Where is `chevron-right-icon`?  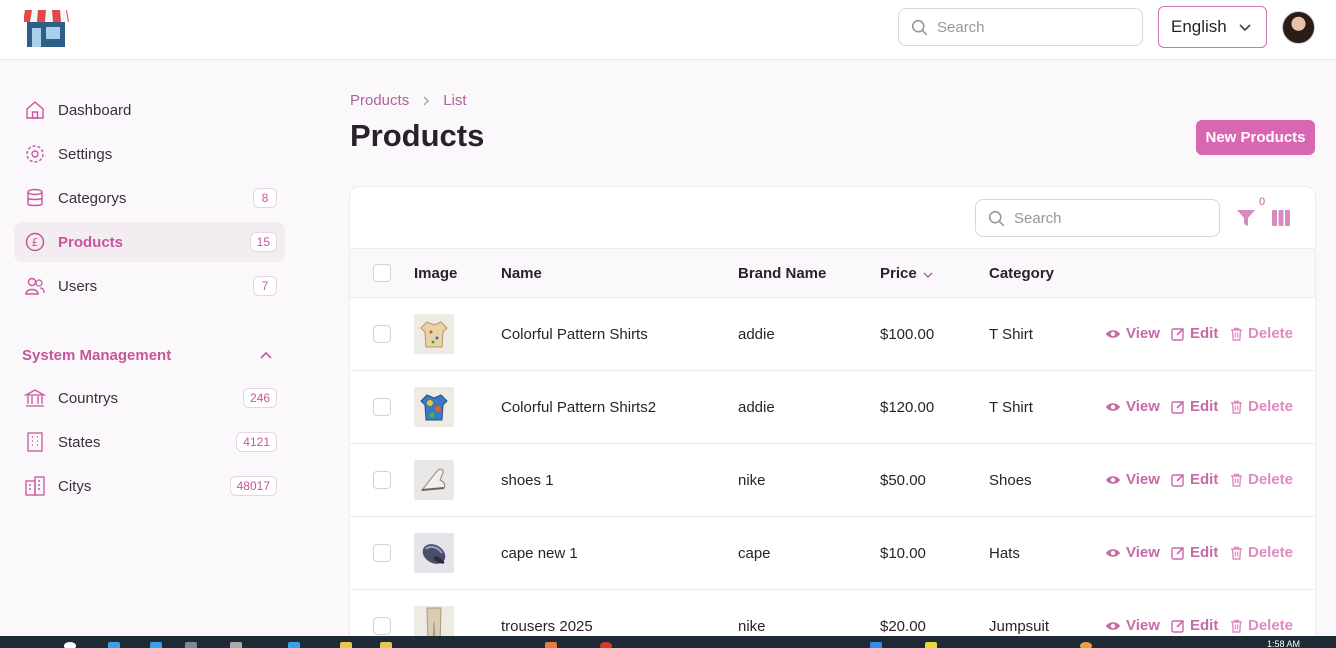 chevron-right-icon is located at coordinates (426, 101).